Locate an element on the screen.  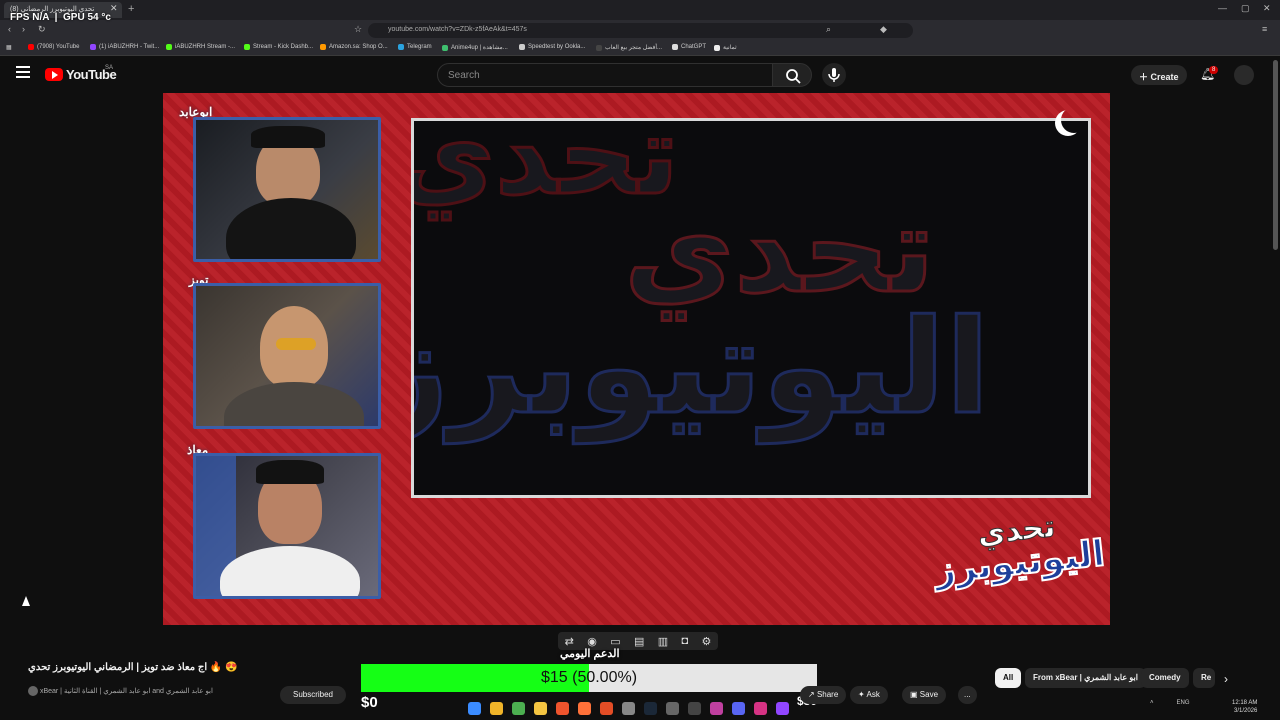
discord-icon is located at coordinates (738, 708).